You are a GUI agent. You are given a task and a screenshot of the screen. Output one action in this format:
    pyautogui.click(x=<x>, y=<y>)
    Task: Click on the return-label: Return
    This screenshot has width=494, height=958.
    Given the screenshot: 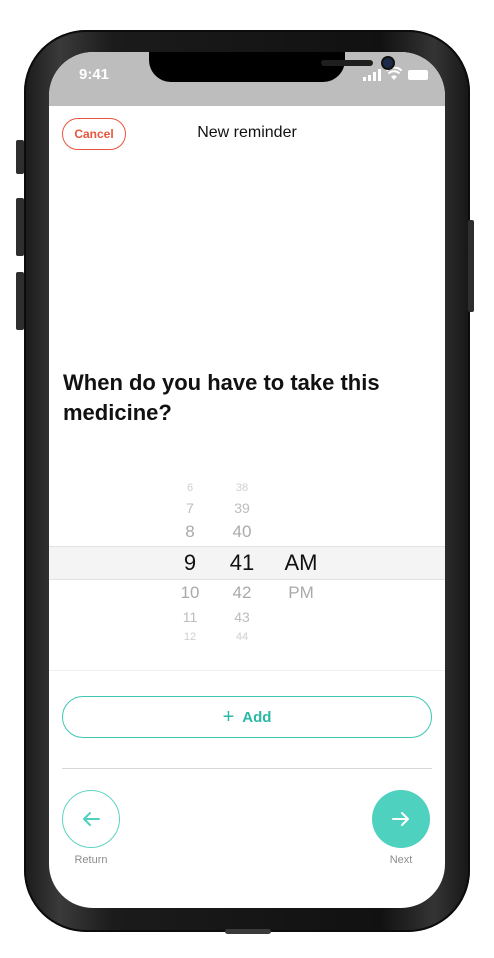 What is the action you would take?
    pyautogui.click(x=91, y=860)
    